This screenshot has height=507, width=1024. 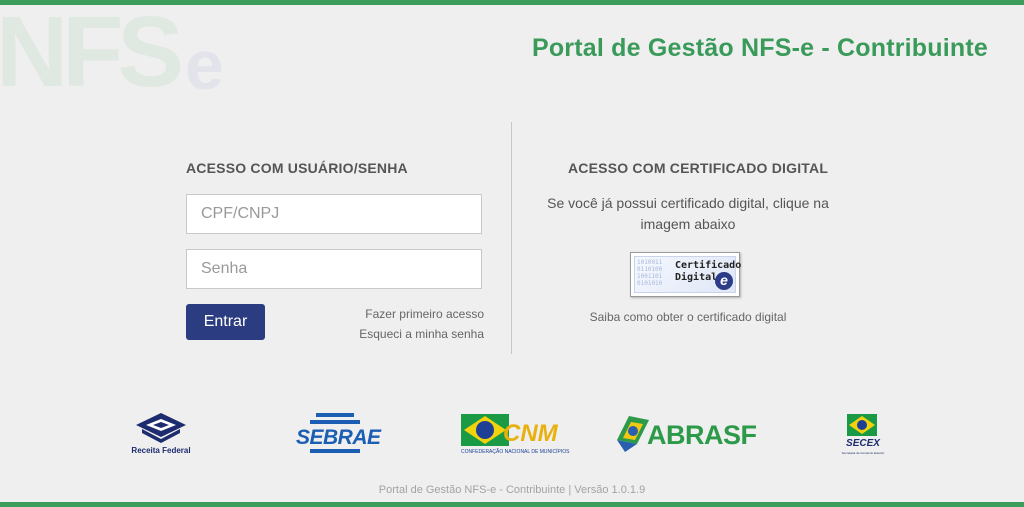 What do you see at coordinates (334, 214) in the screenshot?
I see `cpf-cnpj-input` at bounding box center [334, 214].